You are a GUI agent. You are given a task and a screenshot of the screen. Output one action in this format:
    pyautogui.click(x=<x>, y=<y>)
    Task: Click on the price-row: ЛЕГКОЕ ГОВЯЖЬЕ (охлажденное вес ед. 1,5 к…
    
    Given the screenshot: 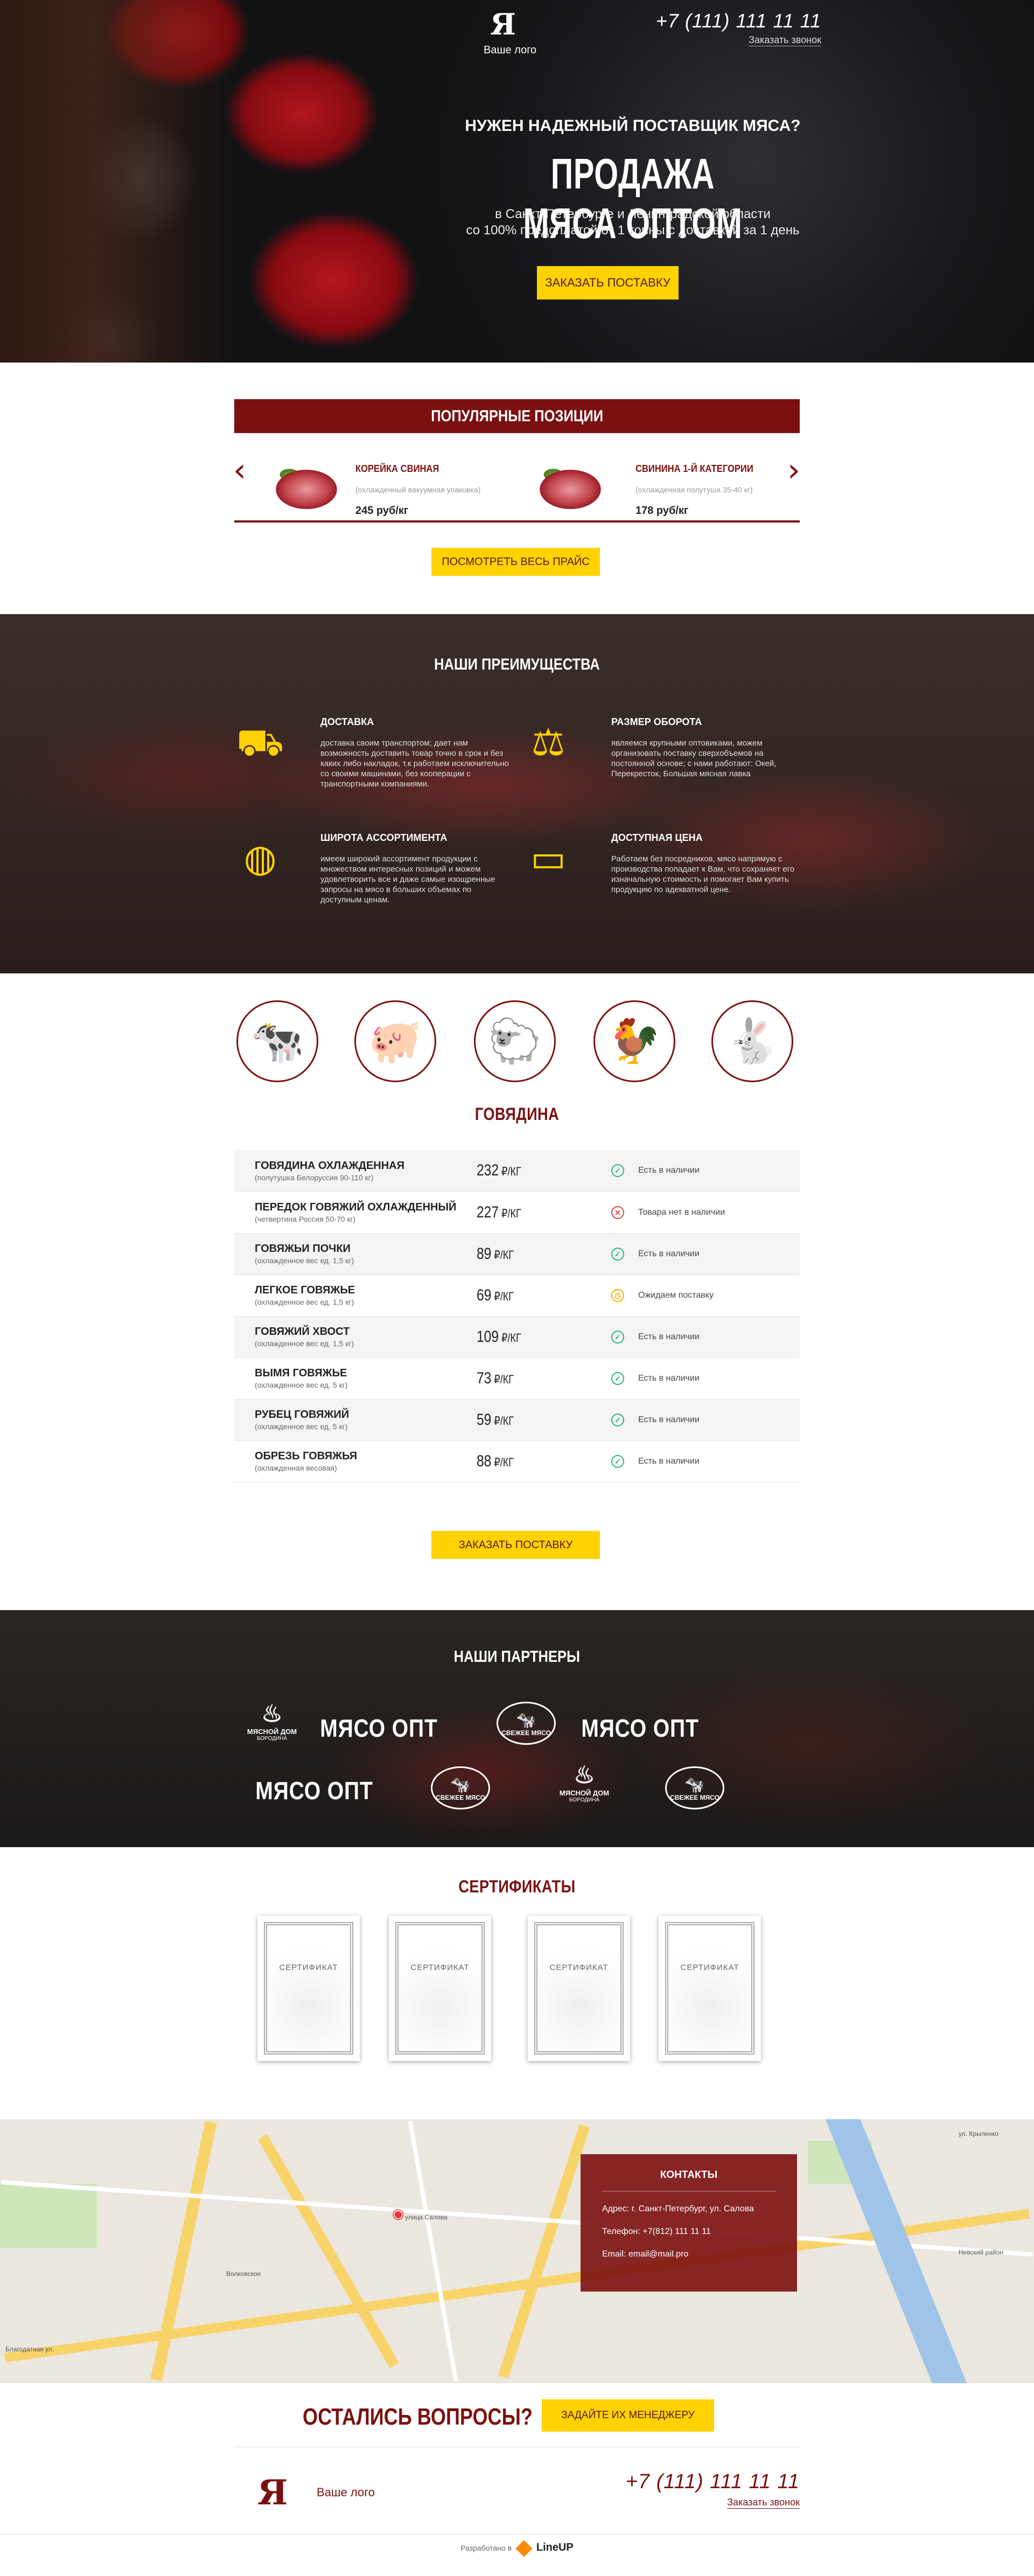 What is the action you would take?
    pyautogui.click(x=517, y=1296)
    